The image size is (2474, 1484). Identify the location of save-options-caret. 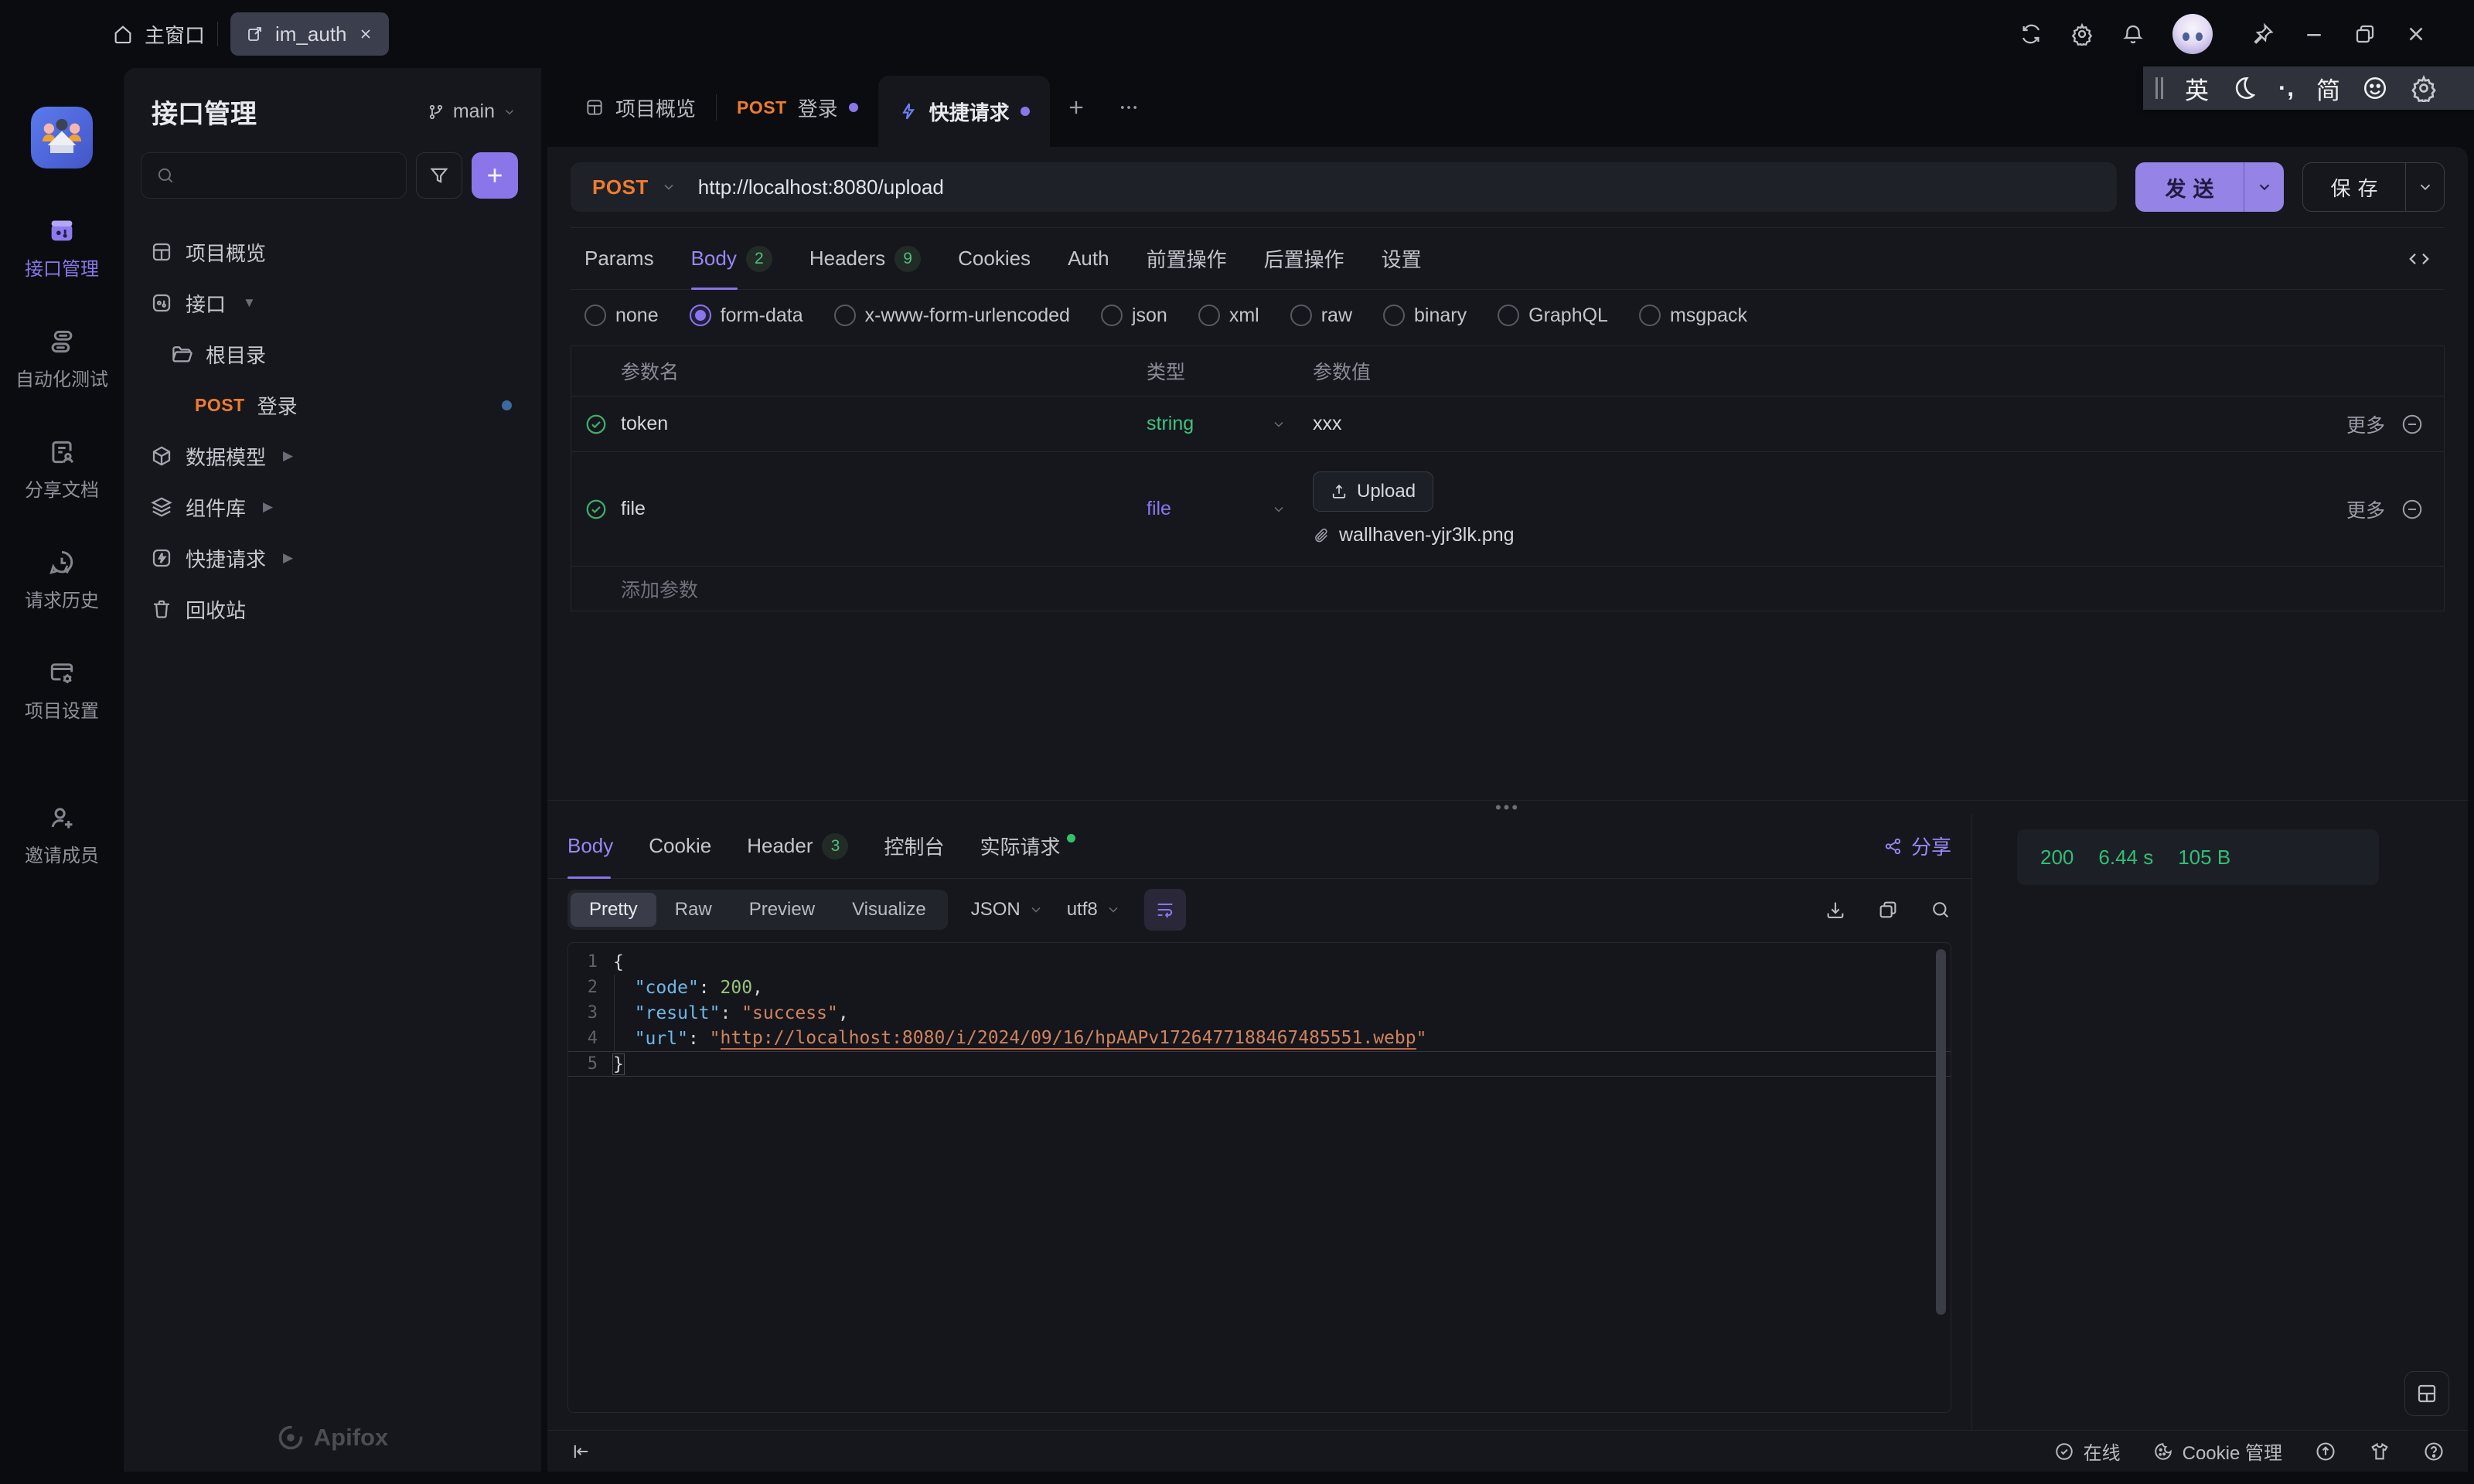
(2424, 187).